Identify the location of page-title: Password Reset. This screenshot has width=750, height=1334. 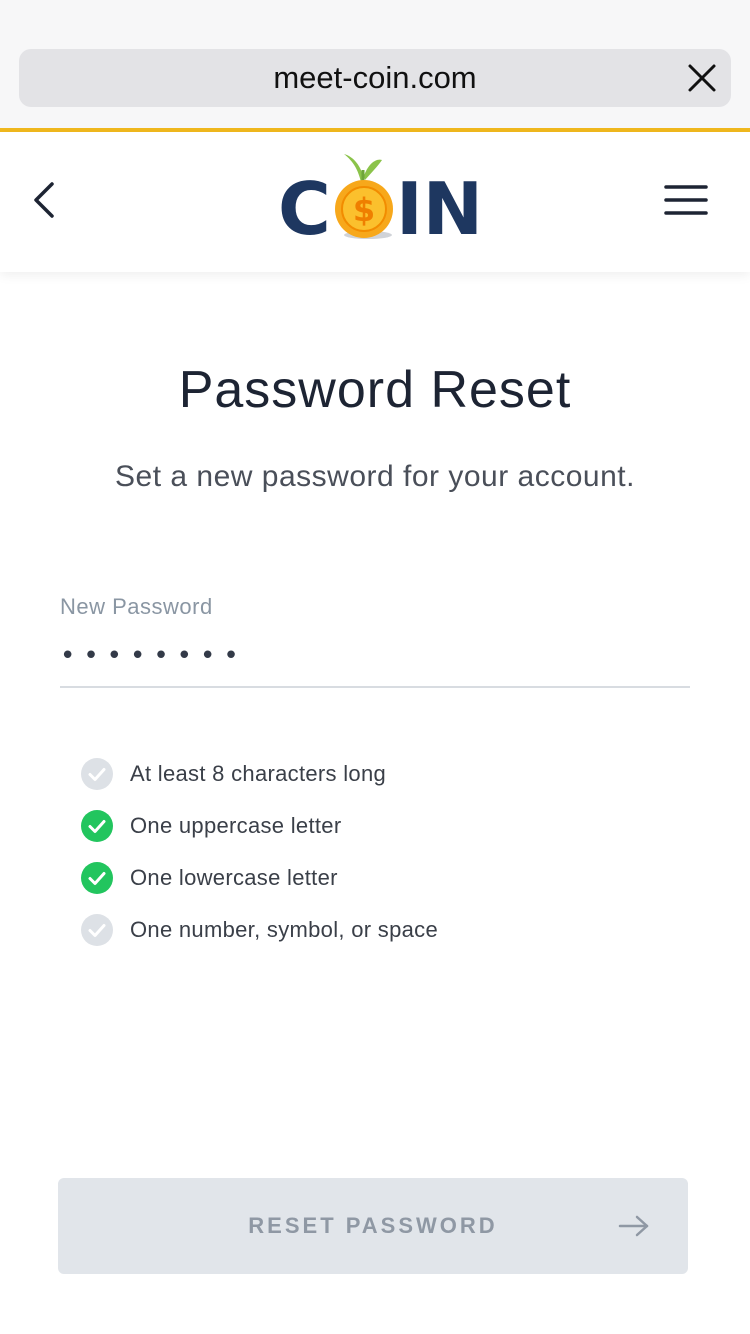
(375, 390).